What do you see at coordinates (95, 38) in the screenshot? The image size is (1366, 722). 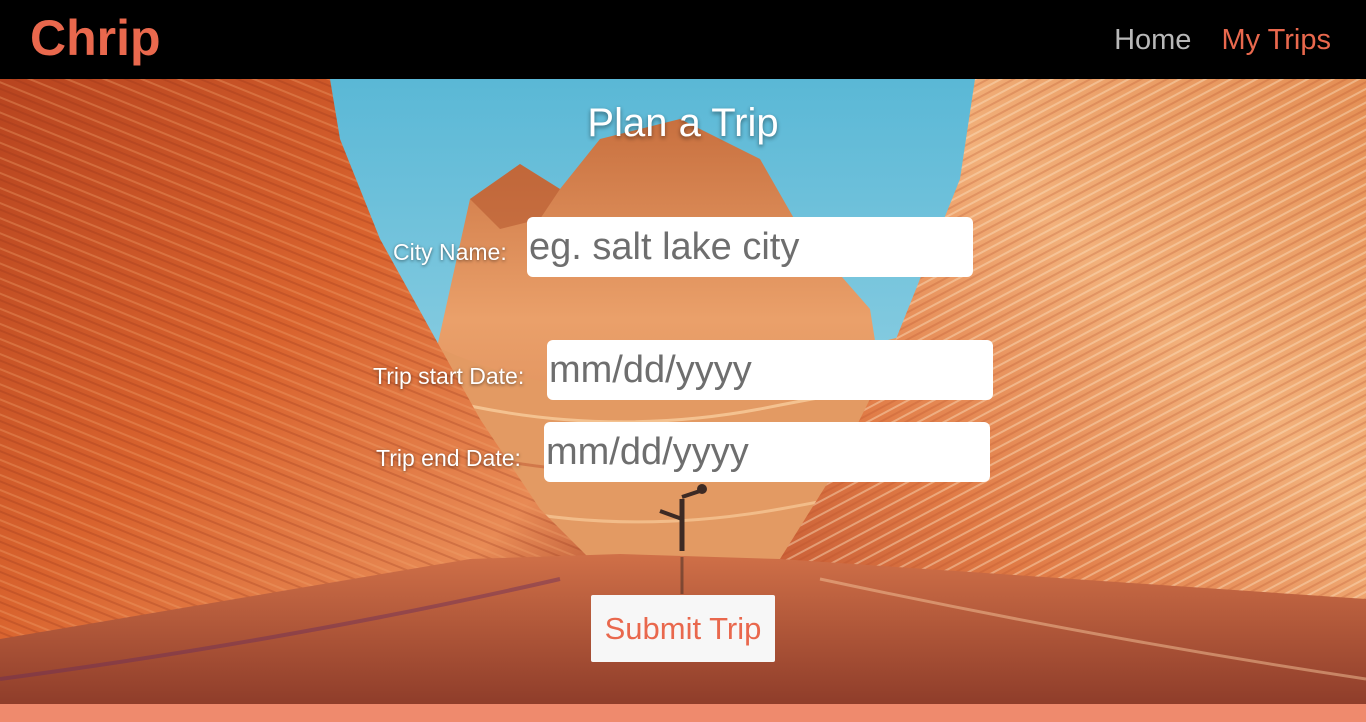 I see `brand-logo: Chrip` at bounding box center [95, 38].